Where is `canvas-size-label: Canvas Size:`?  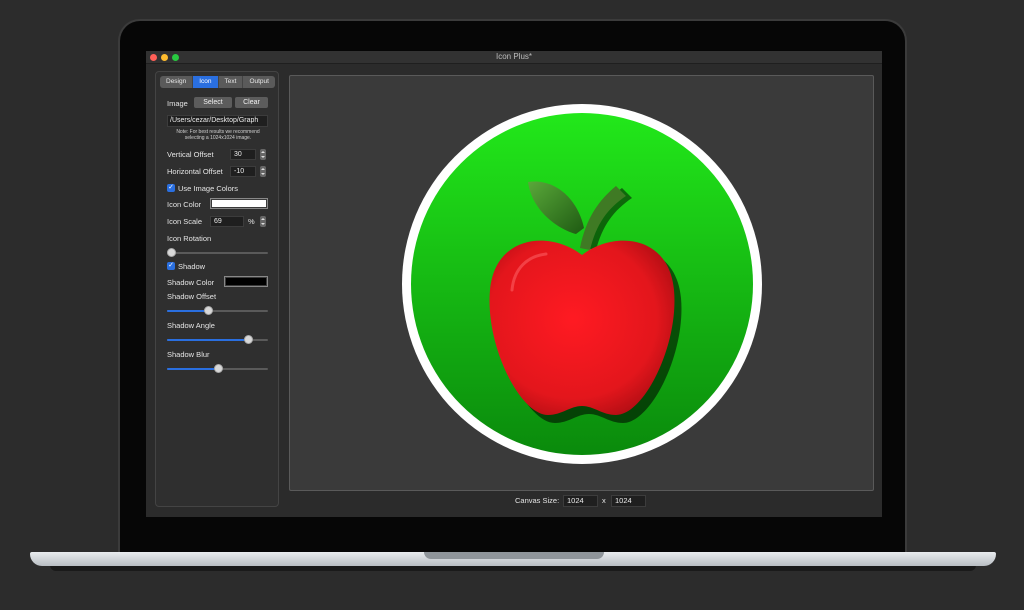 canvas-size-label: Canvas Size: is located at coordinates (537, 500).